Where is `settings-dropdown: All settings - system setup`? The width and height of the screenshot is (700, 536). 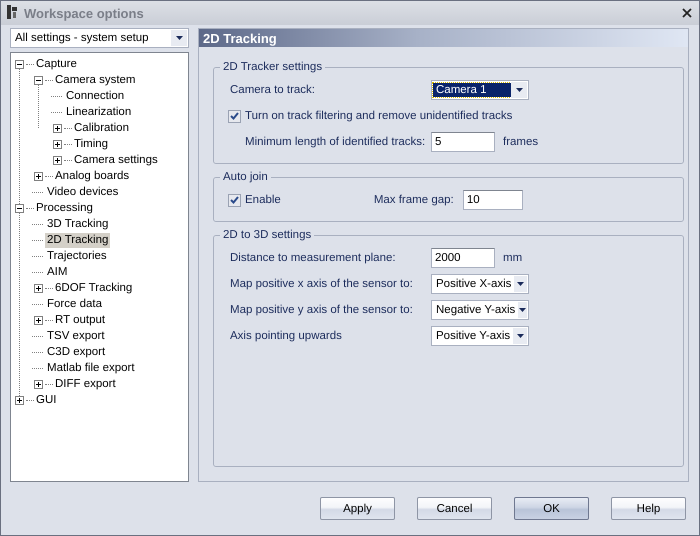
settings-dropdown: All settings - system setup is located at coordinates (99, 38).